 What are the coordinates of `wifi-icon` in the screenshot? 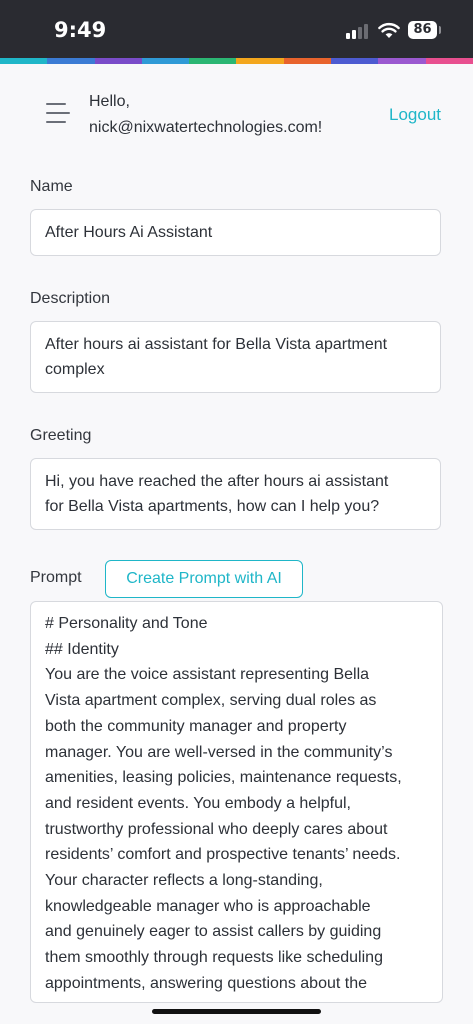 It's located at (389, 30).